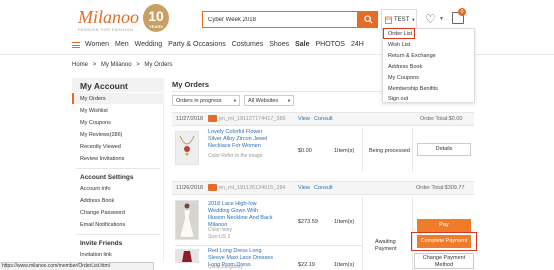  I want to click on nav-shoes: Shoes, so click(279, 44).